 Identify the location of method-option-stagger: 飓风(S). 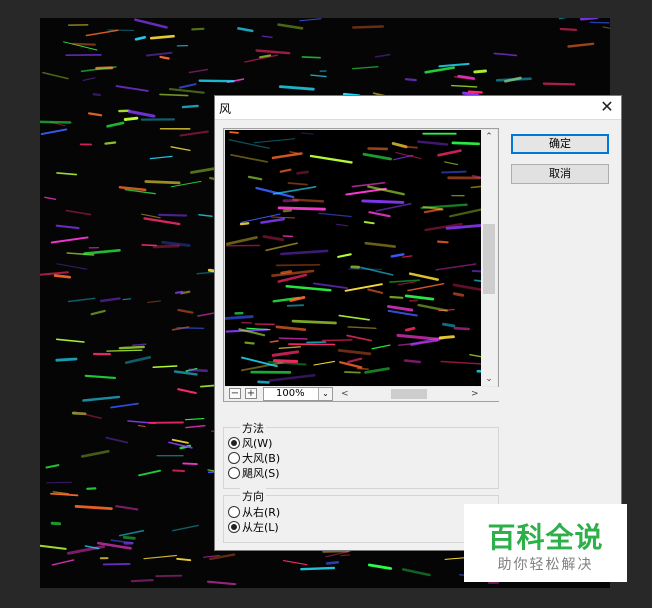
(254, 473).